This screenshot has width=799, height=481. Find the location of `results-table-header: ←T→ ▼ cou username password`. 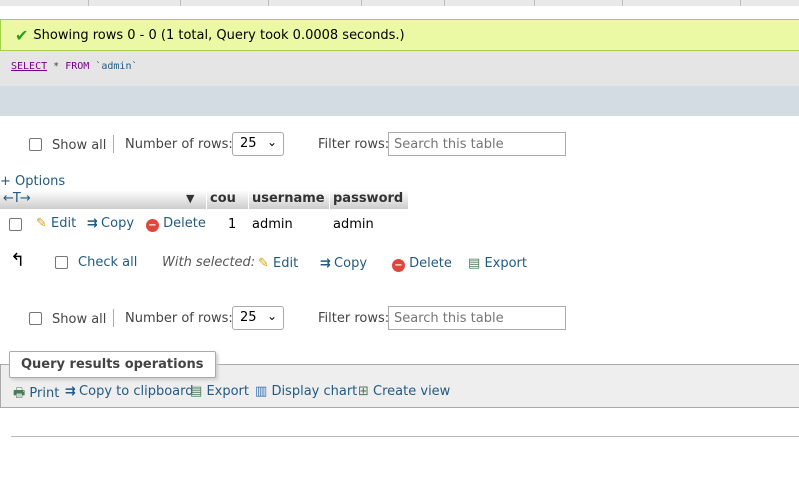

results-table-header: ←T→ ▼ cou username password is located at coordinates (204, 199).